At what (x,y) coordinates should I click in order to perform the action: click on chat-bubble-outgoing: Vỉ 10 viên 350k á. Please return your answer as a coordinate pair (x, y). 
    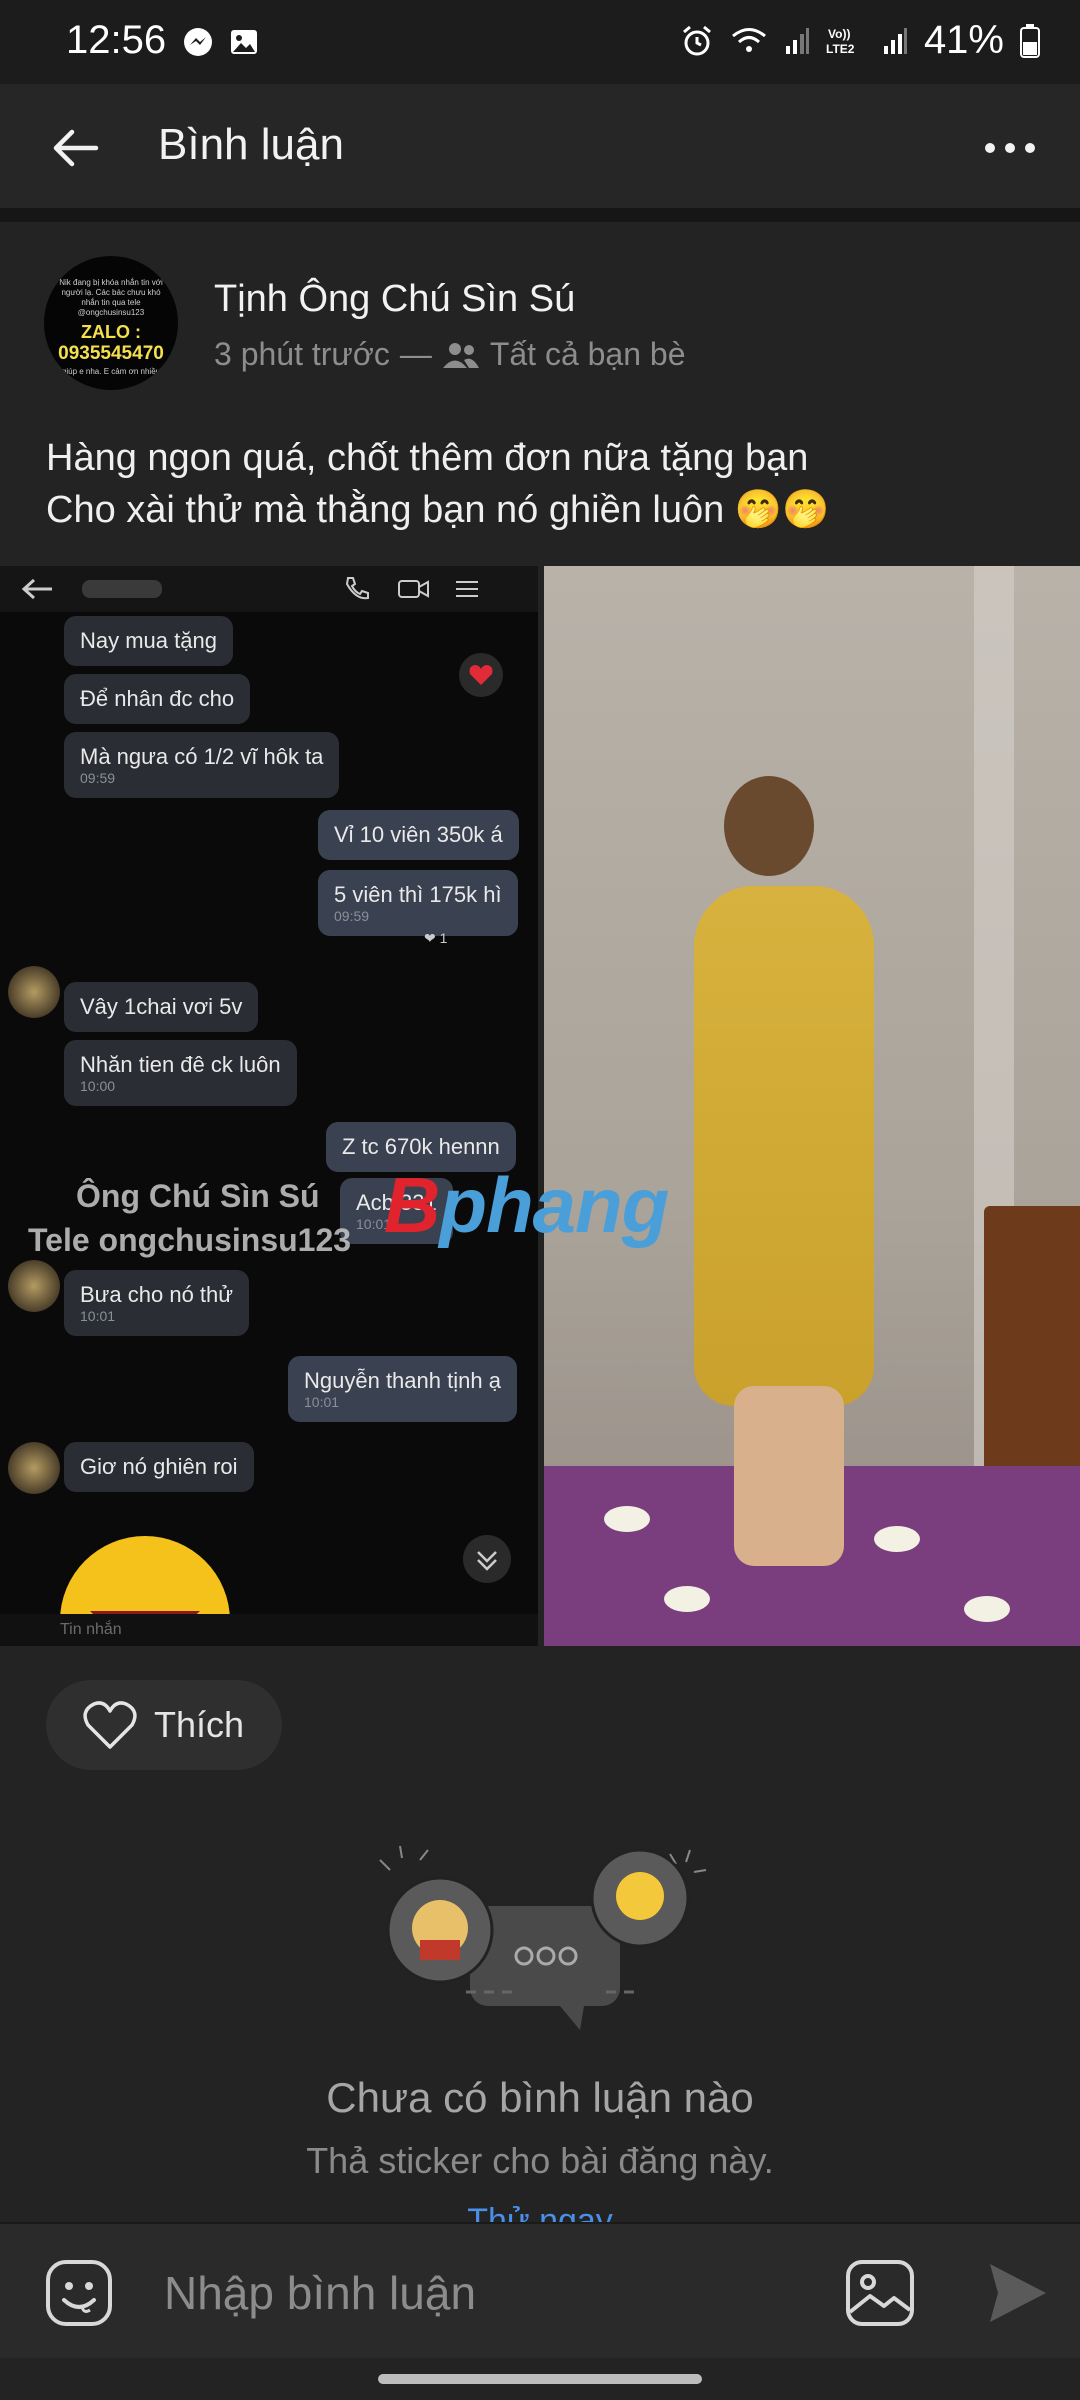
    Looking at the image, I should click on (418, 835).